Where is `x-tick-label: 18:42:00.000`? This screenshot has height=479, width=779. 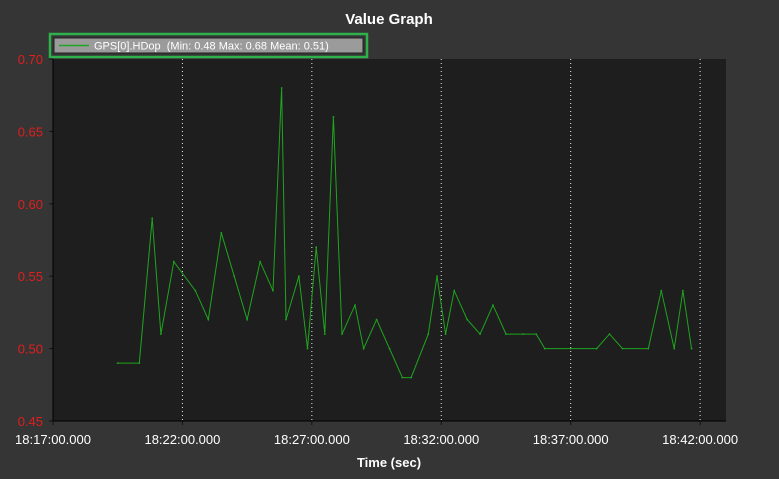 x-tick-label: 18:42:00.000 is located at coordinates (700, 439).